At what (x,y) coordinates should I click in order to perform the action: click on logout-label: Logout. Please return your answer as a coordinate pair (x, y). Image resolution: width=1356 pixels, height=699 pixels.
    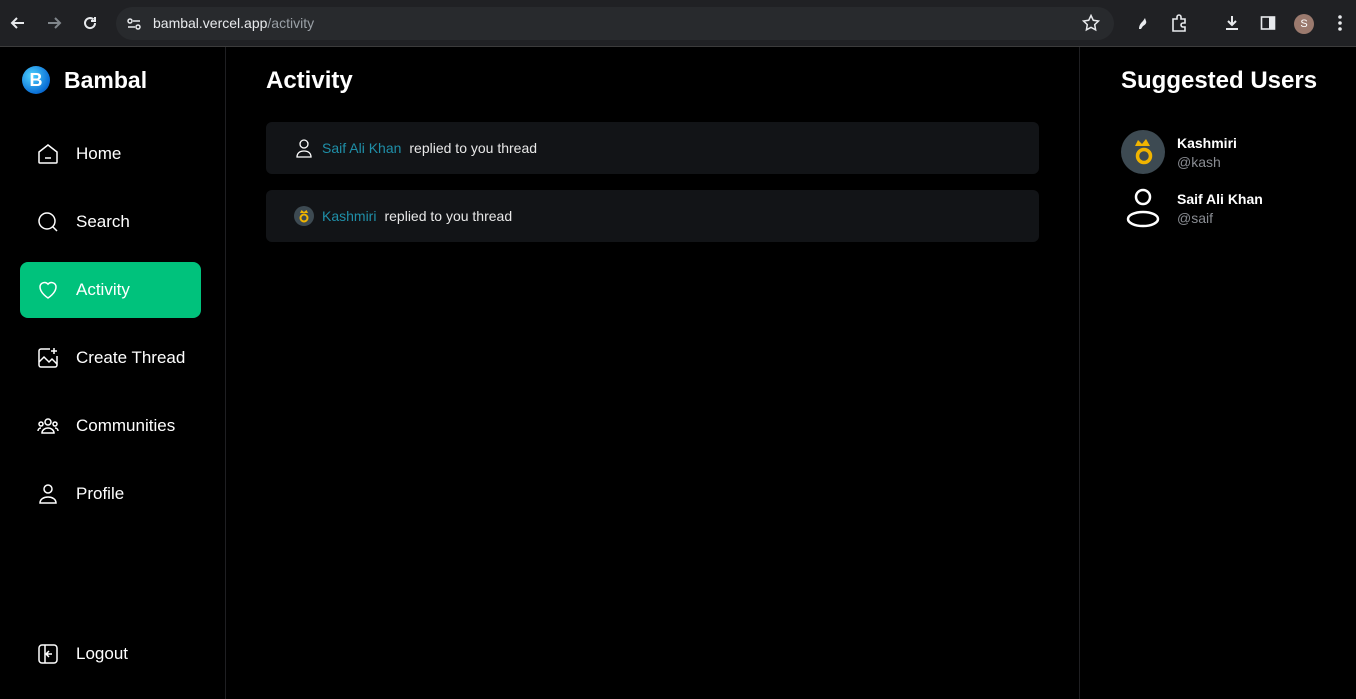
    Looking at the image, I should click on (102, 653).